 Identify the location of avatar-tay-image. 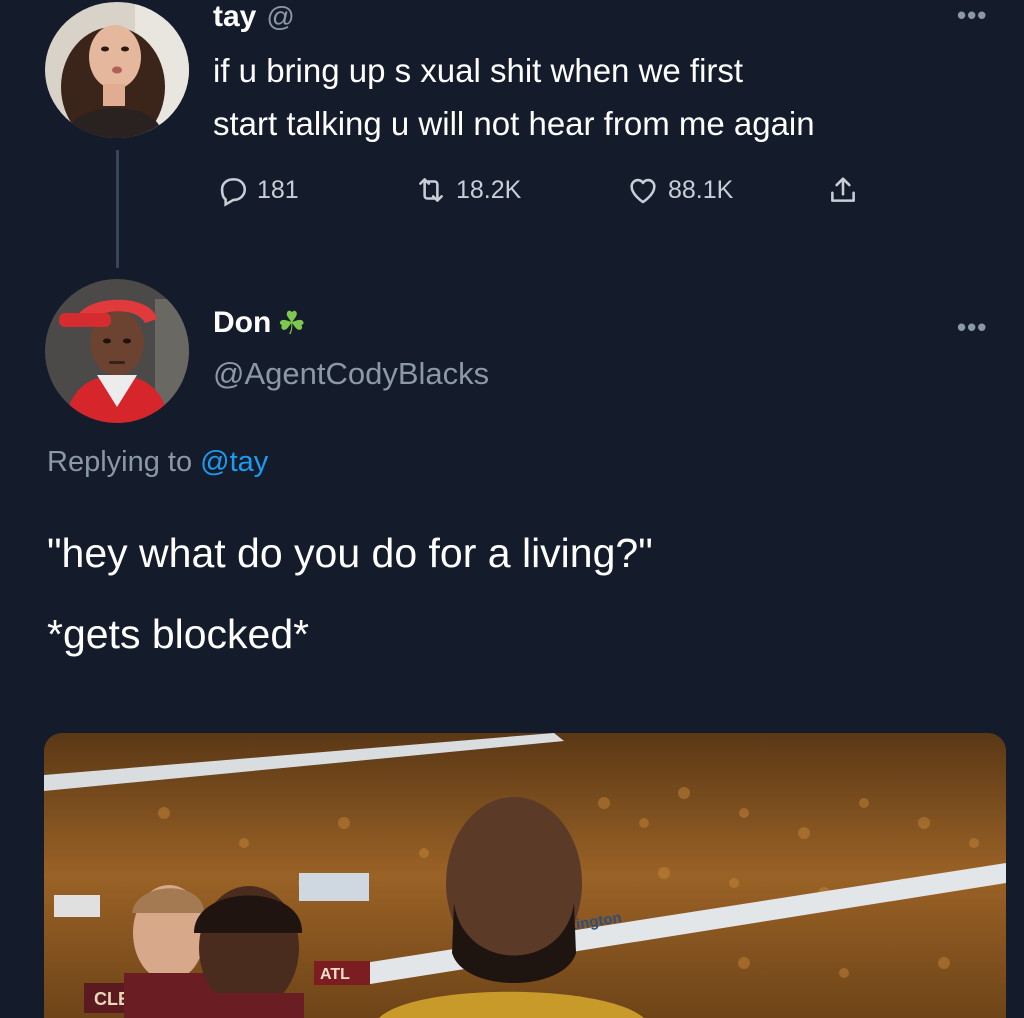
(117, 70).